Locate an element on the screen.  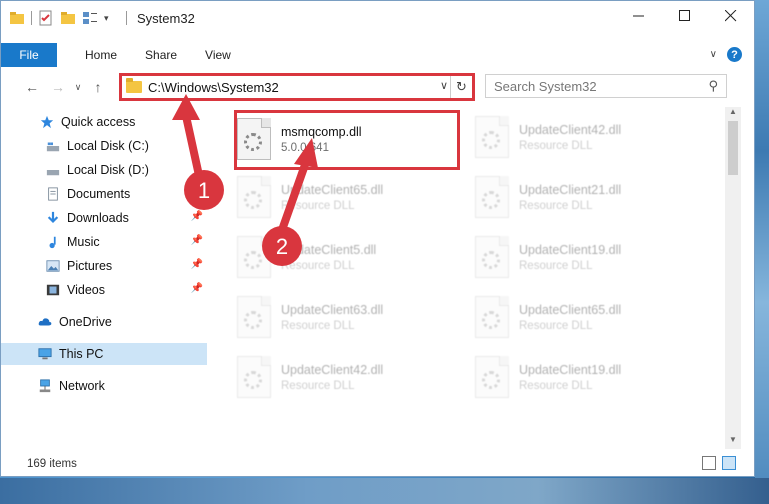
scroll-down-icon: ▼ is located at coordinates (733, 442).